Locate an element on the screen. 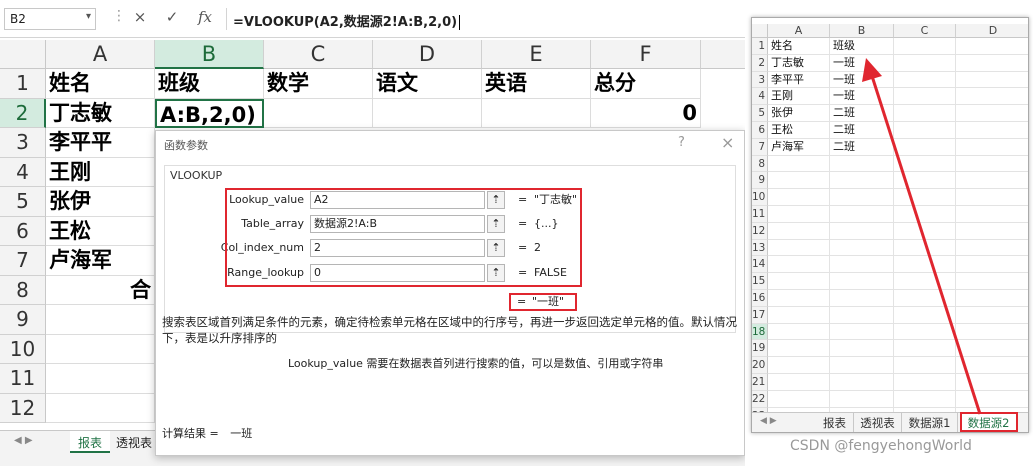 Image resolution: width=1033 pixels, height=466 pixels. annotation-arrow is located at coordinates (922, 236).